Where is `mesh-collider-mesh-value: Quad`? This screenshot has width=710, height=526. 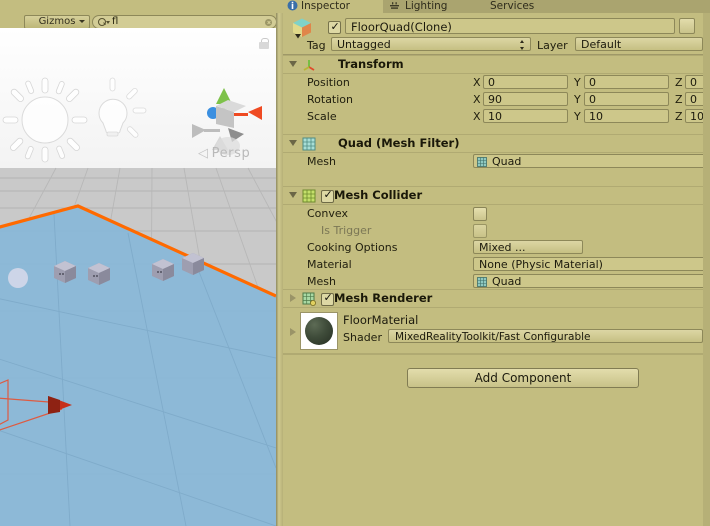 mesh-collider-mesh-value: Quad is located at coordinates (507, 281).